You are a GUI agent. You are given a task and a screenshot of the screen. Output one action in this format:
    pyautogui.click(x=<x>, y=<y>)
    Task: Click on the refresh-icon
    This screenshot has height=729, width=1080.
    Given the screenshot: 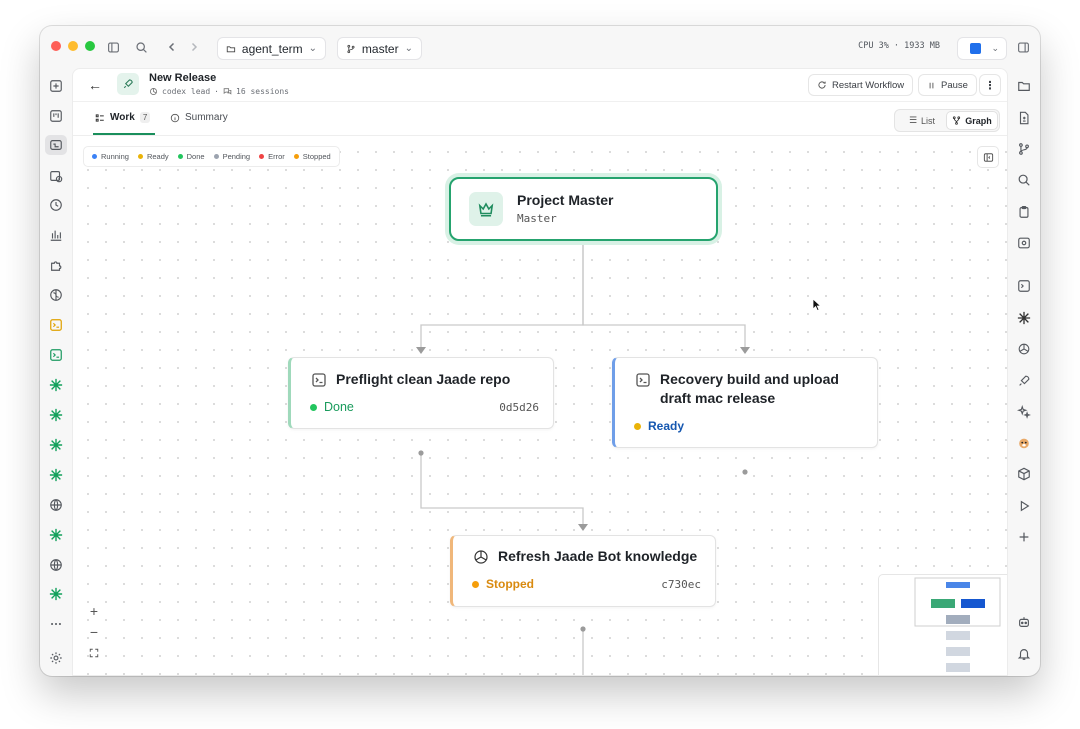 What is the action you would take?
    pyautogui.click(x=822, y=85)
    